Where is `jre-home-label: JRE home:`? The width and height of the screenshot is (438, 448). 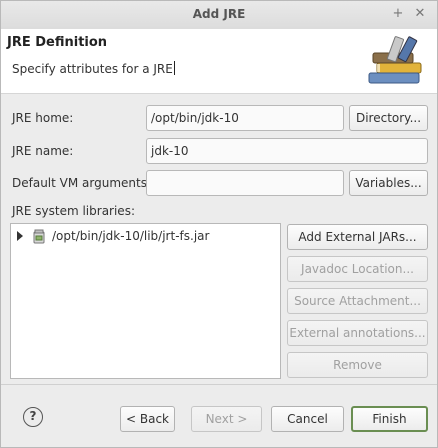
jre-home-label: JRE home: is located at coordinates (43, 118).